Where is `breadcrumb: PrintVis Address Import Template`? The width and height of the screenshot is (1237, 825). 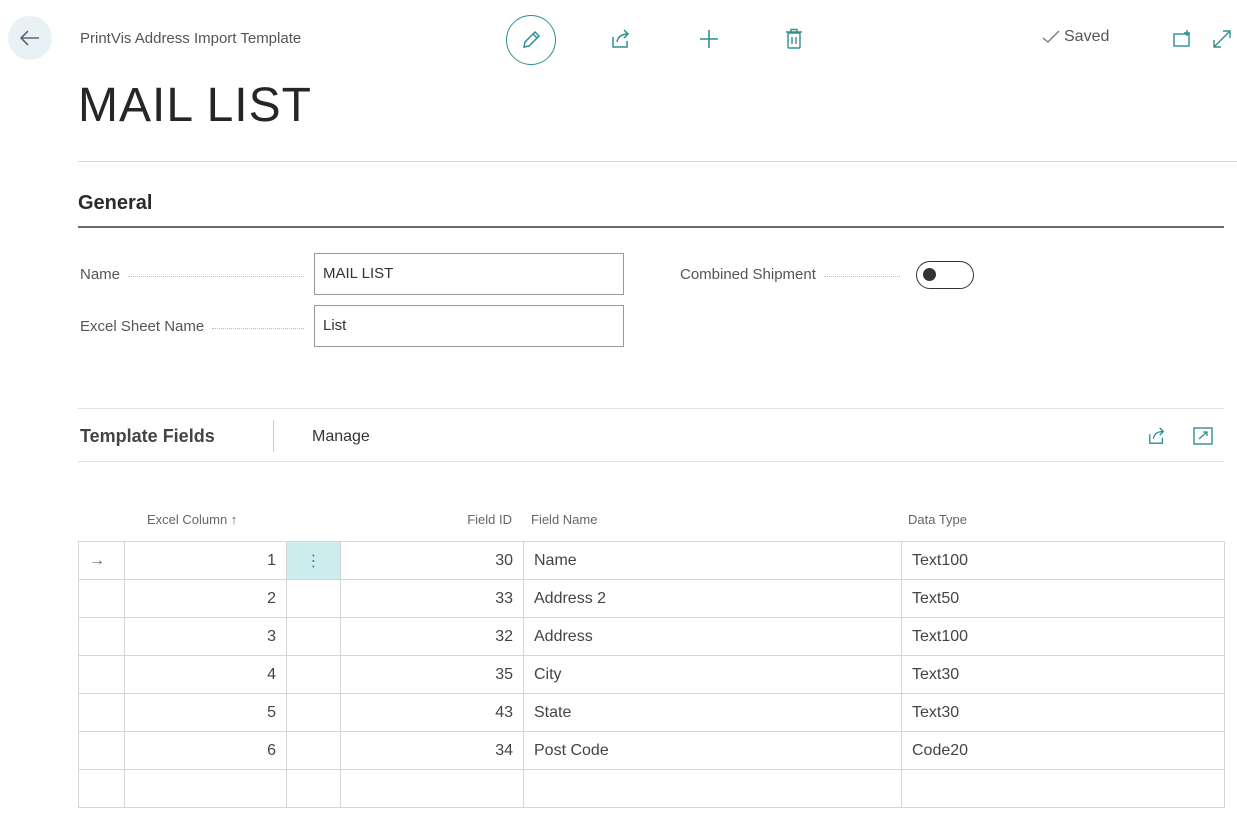 breadcrumb: PrintVis Address Import Template is located at coordinates (190, 38).